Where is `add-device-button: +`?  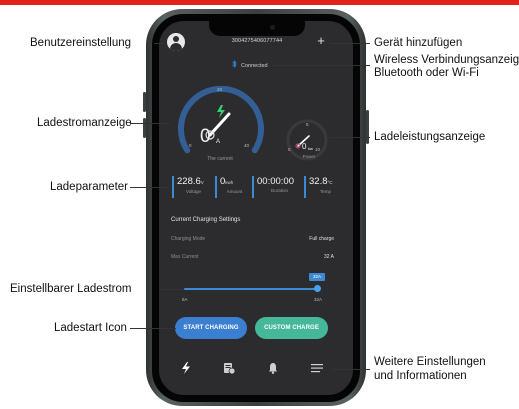 add-device-button: + is located at coordinates (321, 41).